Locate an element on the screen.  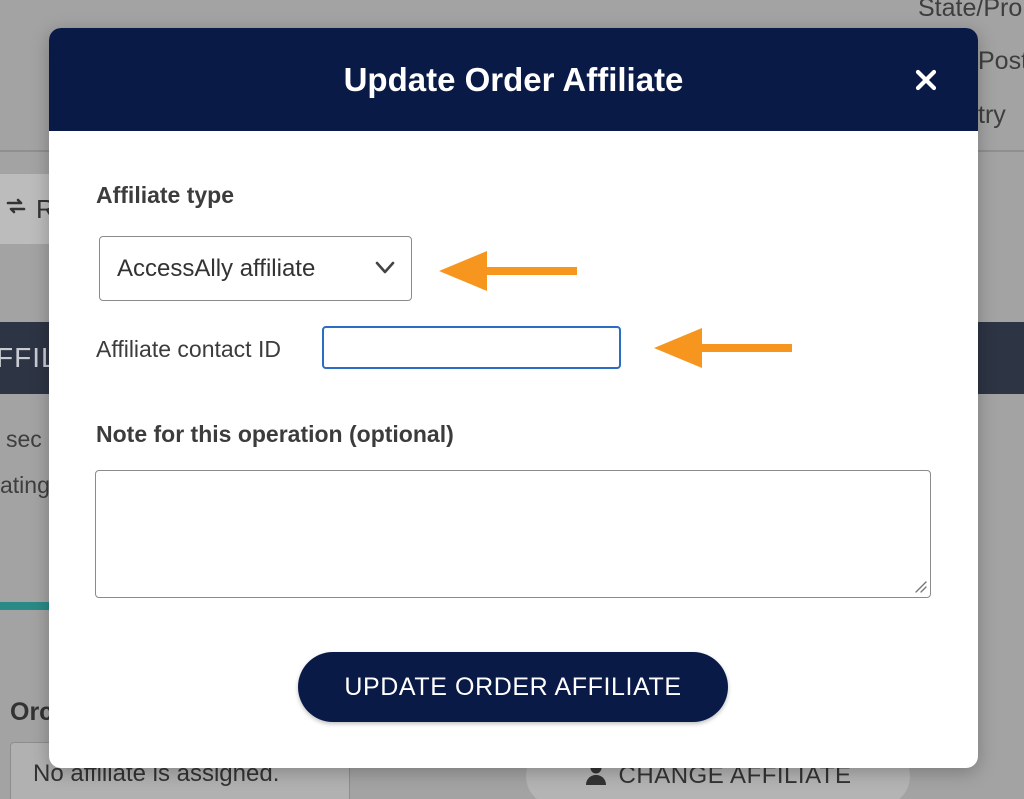
note-textarea is located at coordinates (513, 534).